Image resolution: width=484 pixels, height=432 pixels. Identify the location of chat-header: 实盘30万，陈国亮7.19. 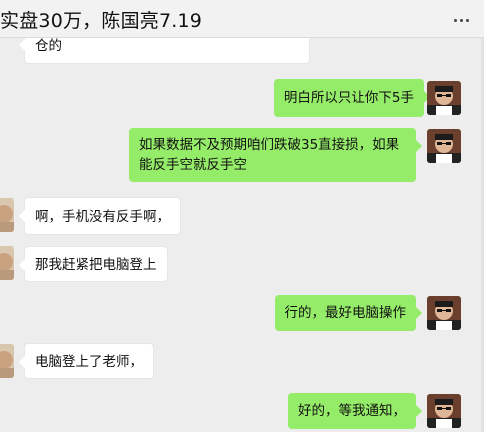
(242, 19).